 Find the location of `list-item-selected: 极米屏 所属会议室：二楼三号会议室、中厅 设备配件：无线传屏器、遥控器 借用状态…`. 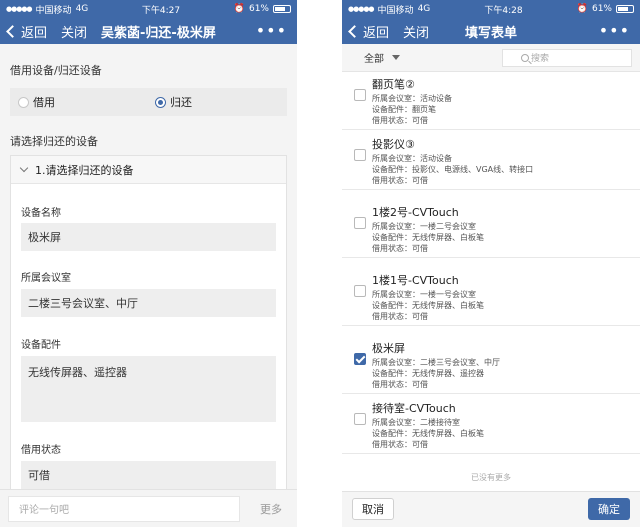

list-item-selected: 极米屏 所属会议室：二楼三号会议室、中厅 设备配件：无线传屏器、遥控器 借用状态… is located at coordinates (491, 365).